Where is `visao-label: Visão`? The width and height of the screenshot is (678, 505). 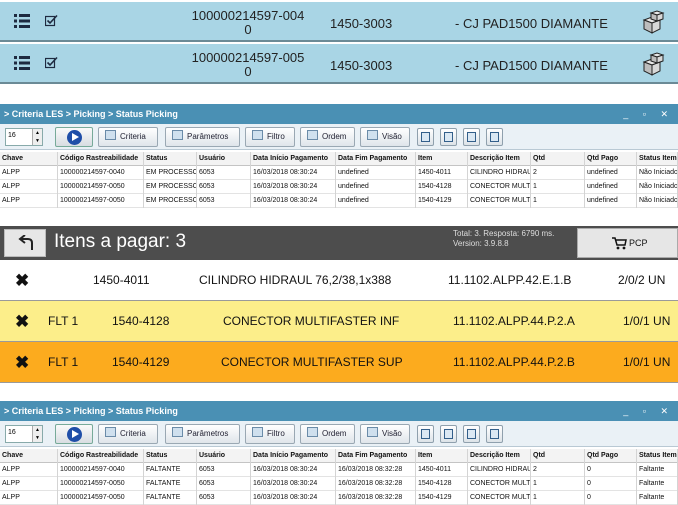
visao-label: Visão is located at coordinates (392, 136).